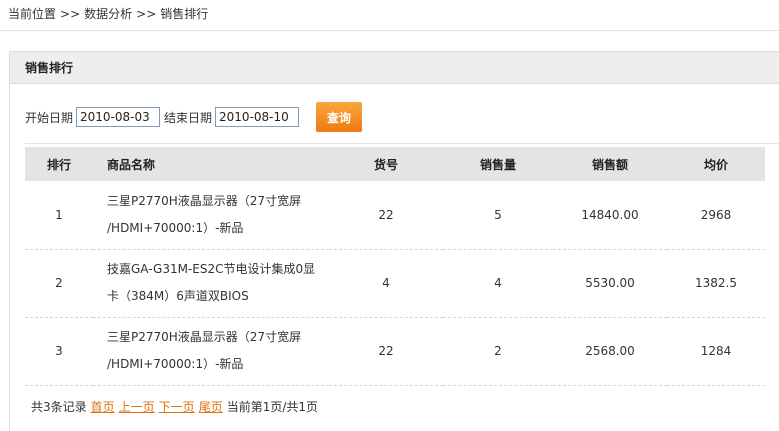 This screenshot has width=779, height=431. I want to click on table-header-row: 排行 商品名称 货号 销售量 销售额 均价, so click(395, 164).